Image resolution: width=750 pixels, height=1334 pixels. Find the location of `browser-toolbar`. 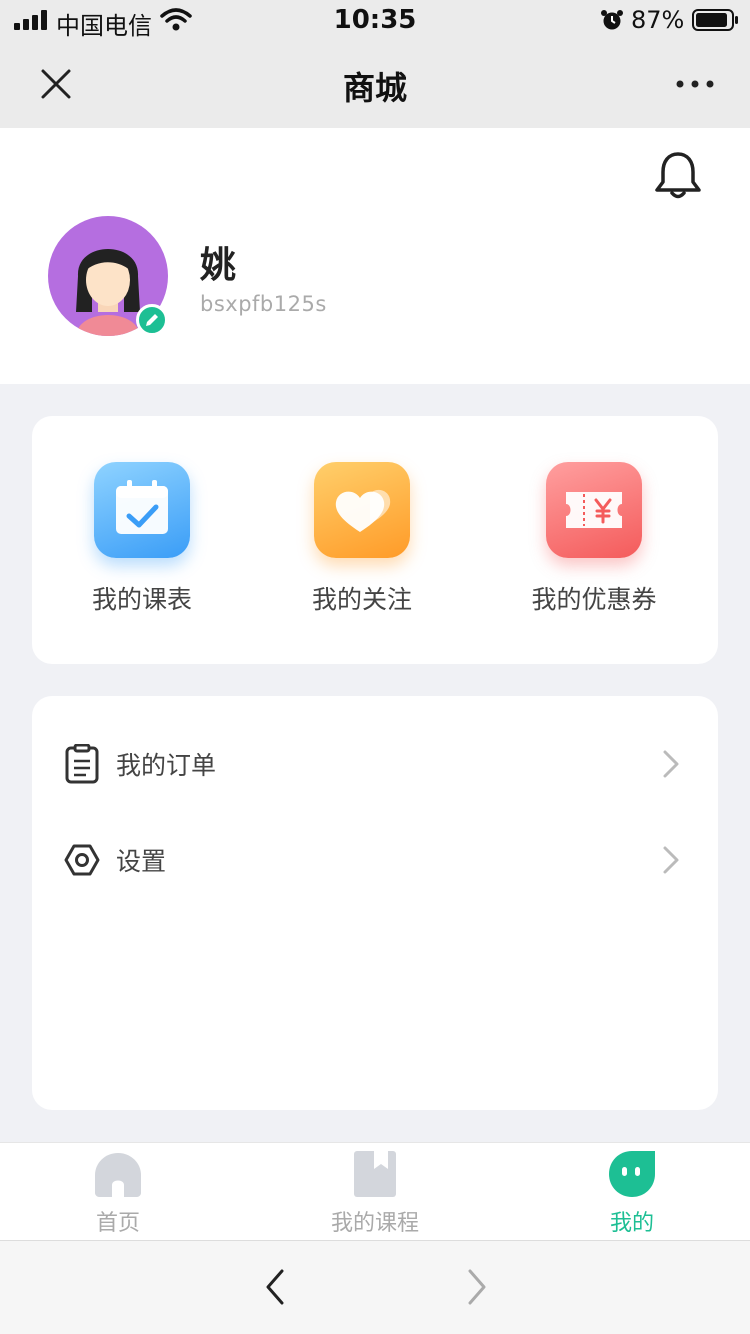

browser-toolbar is located at coordinates (375, 1287).